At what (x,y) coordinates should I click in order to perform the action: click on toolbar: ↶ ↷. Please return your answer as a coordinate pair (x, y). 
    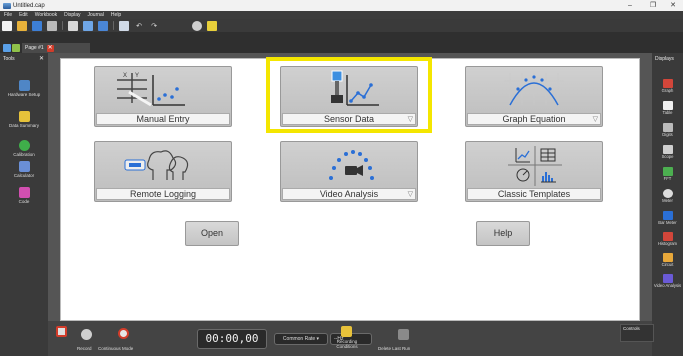
    Looking at the image, I should click on (341, 25).